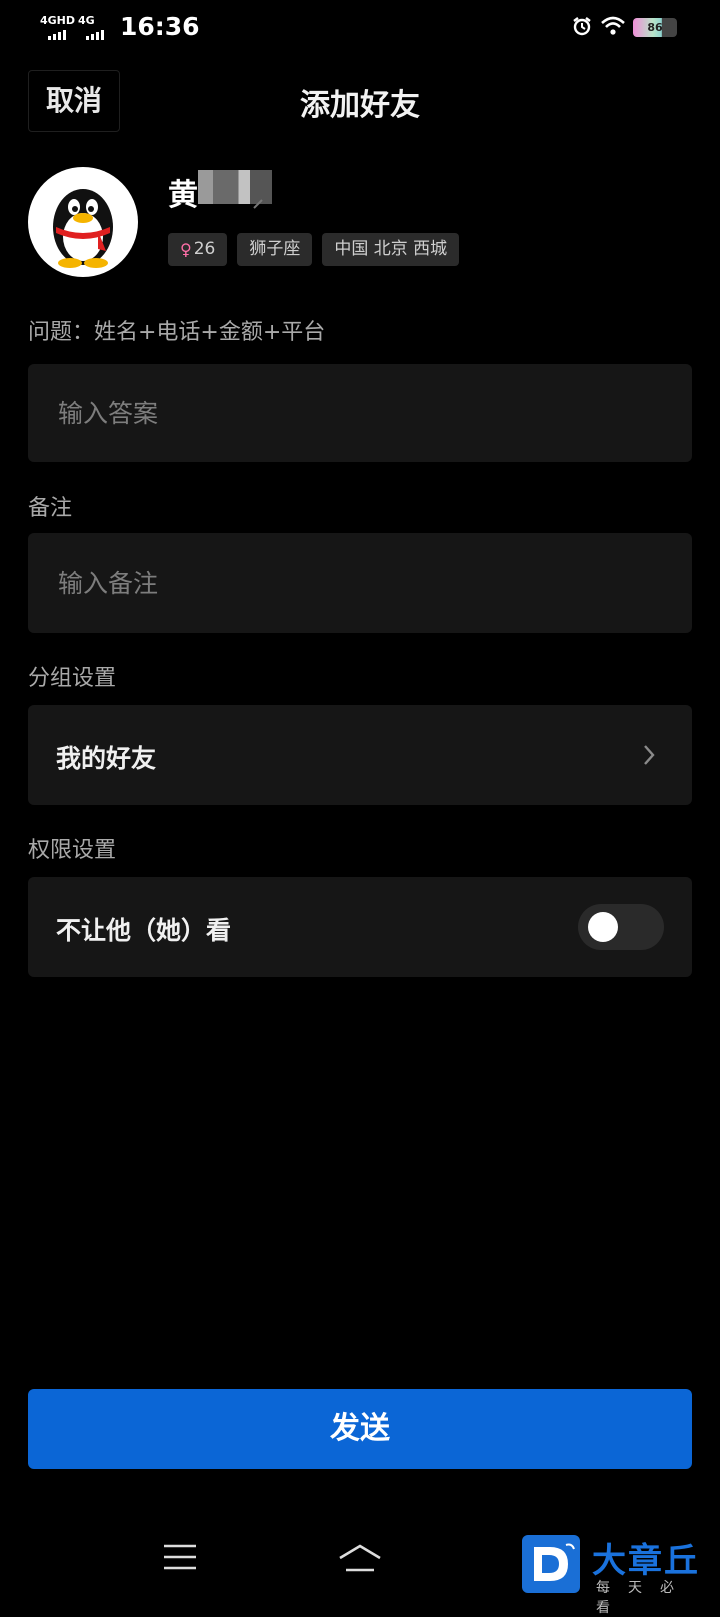 This screenshot has width=720, height=1617. Describe the element at coordinates (106, 758) in the screenshot. I see `group-value: 我的好友` at that location.